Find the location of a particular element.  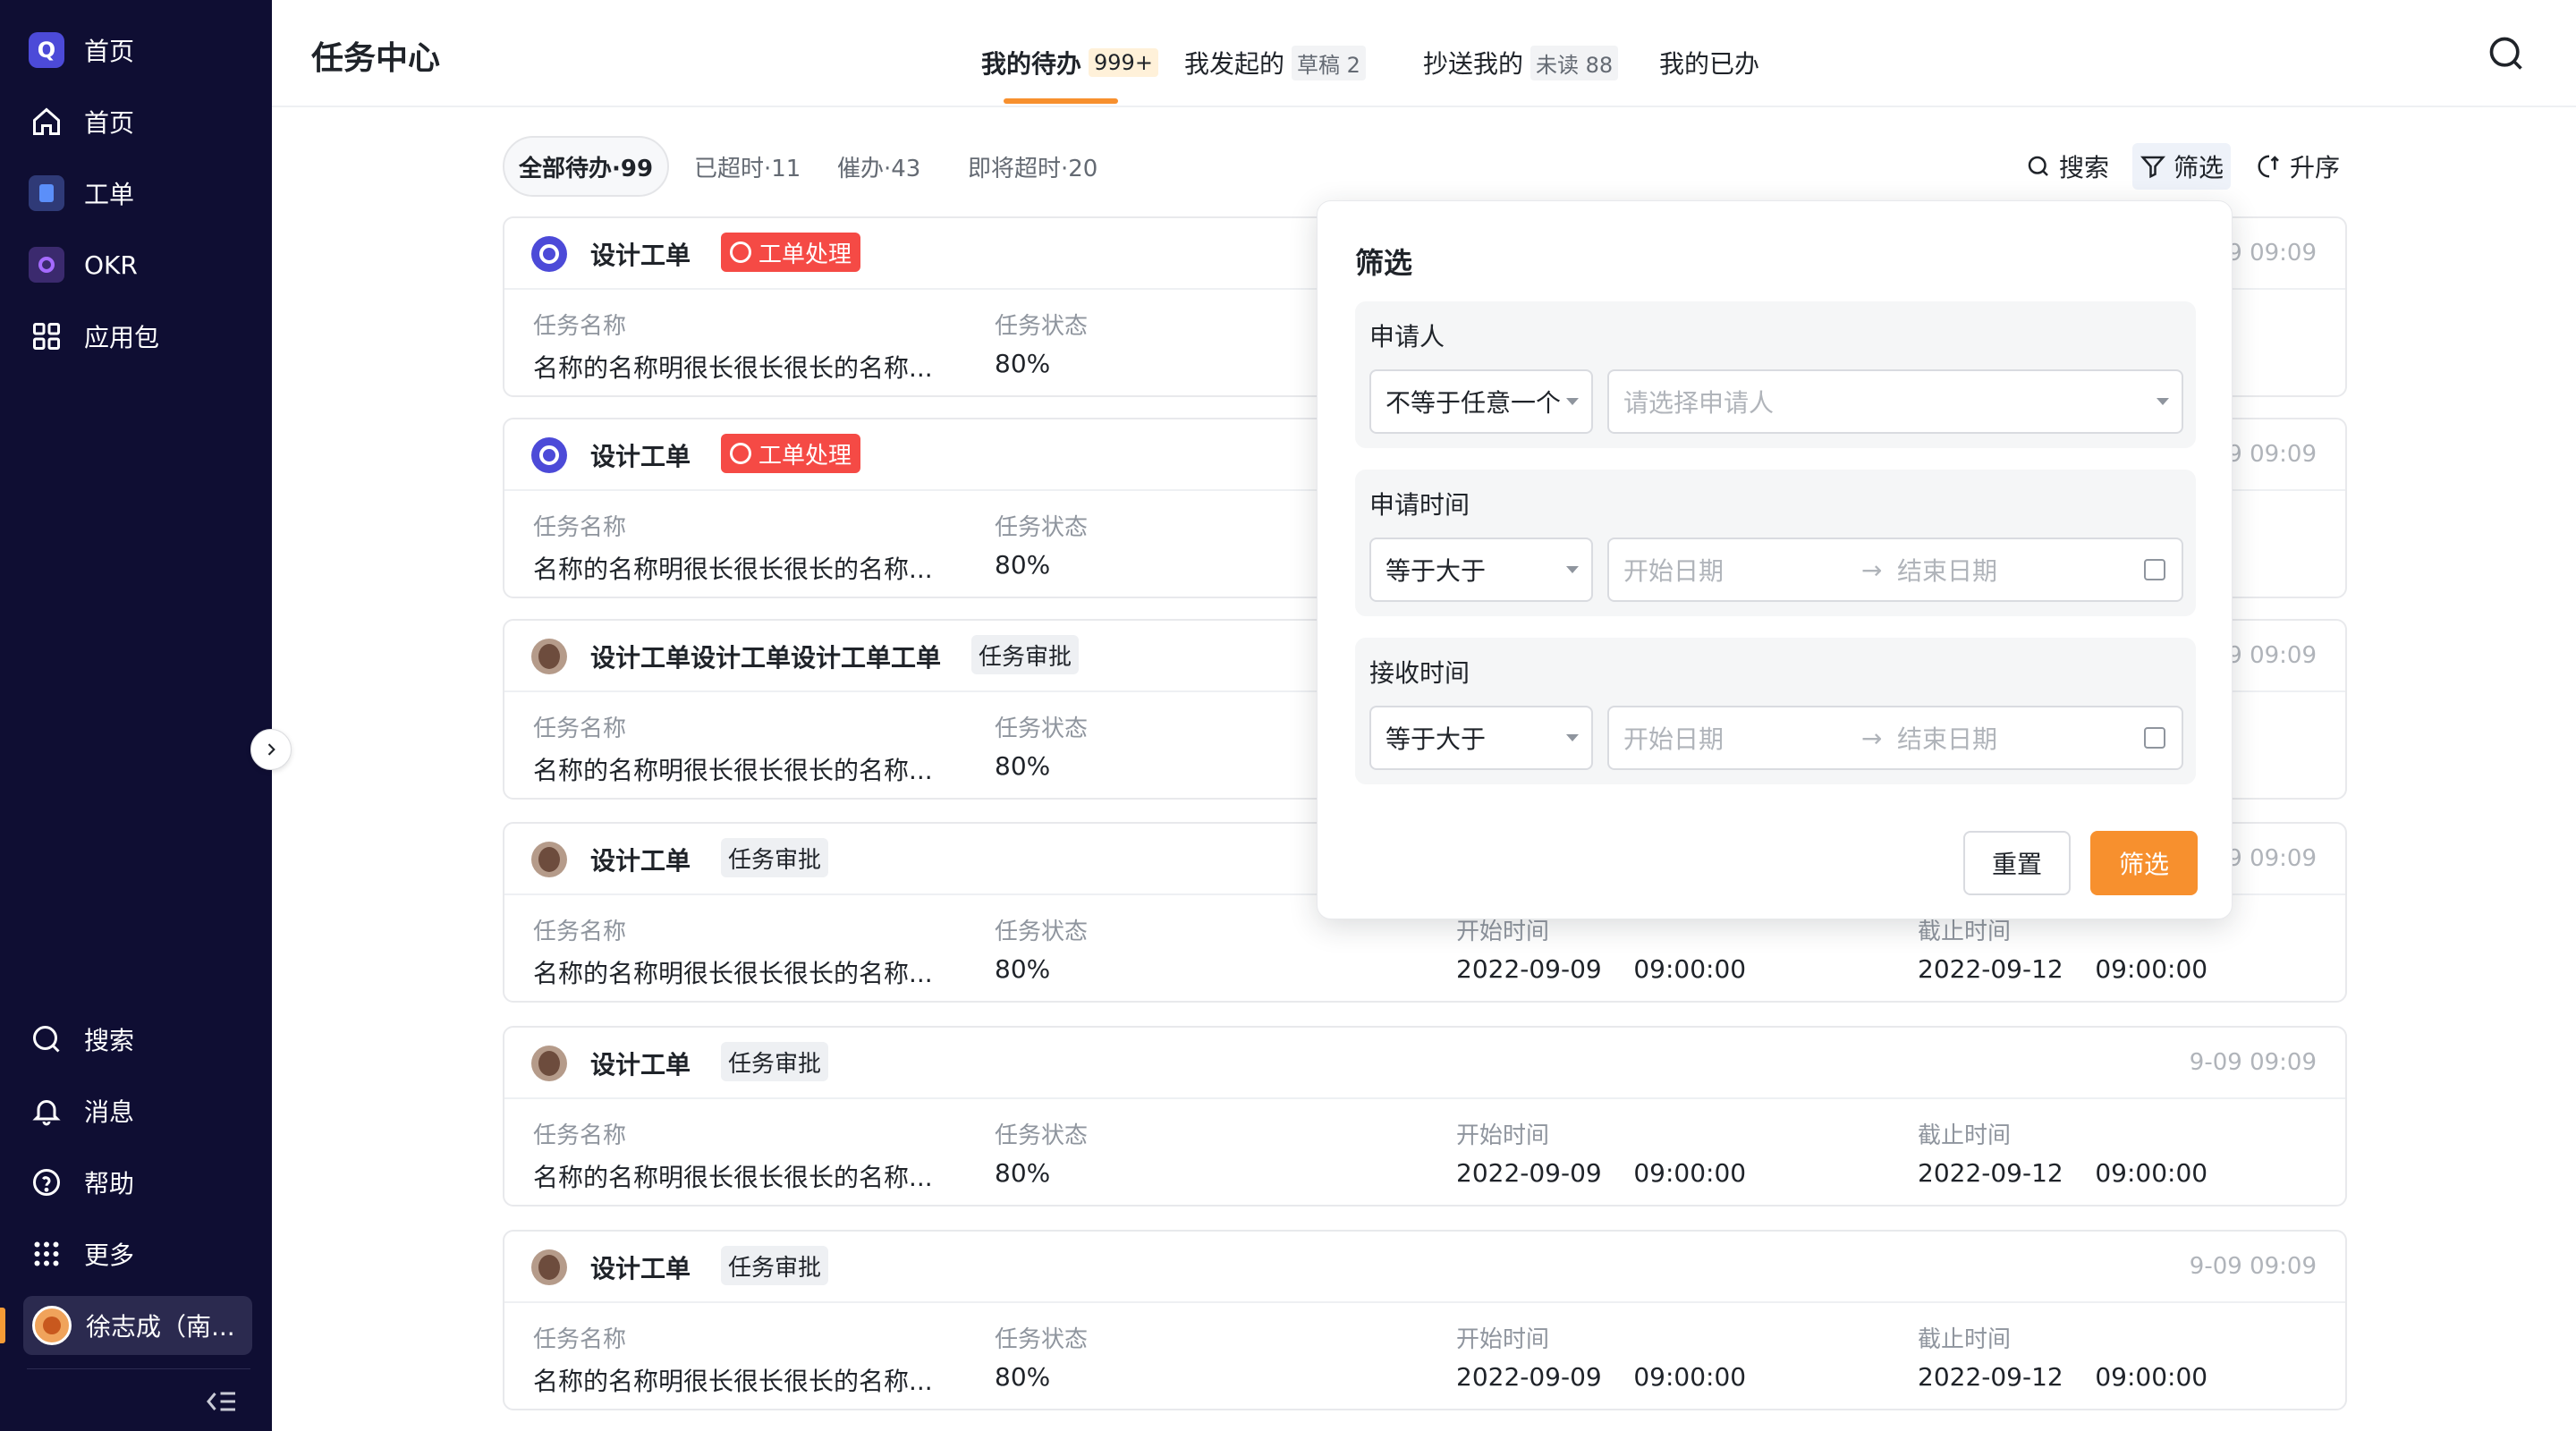

tab-badge: 未读 88 is located at coordinates (1574, 63).